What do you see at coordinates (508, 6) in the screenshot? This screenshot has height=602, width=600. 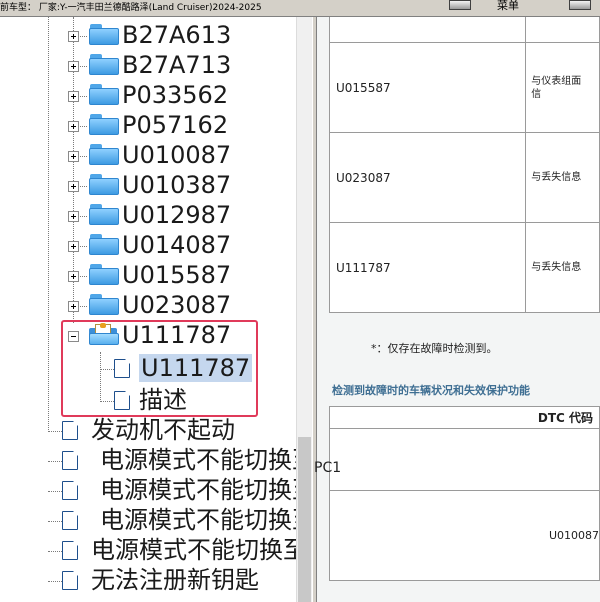 I see `menu-tool-label: 菜单` at bounding box center [508, 6].